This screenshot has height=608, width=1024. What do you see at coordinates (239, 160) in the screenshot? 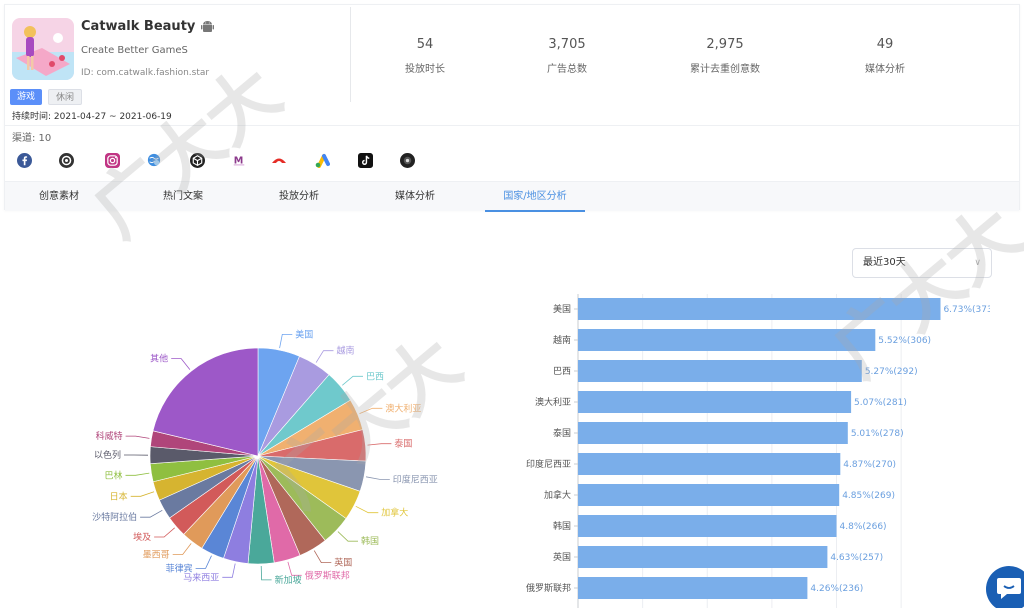
I see `mintegral-icon: M` at bounding box center [239, 160].